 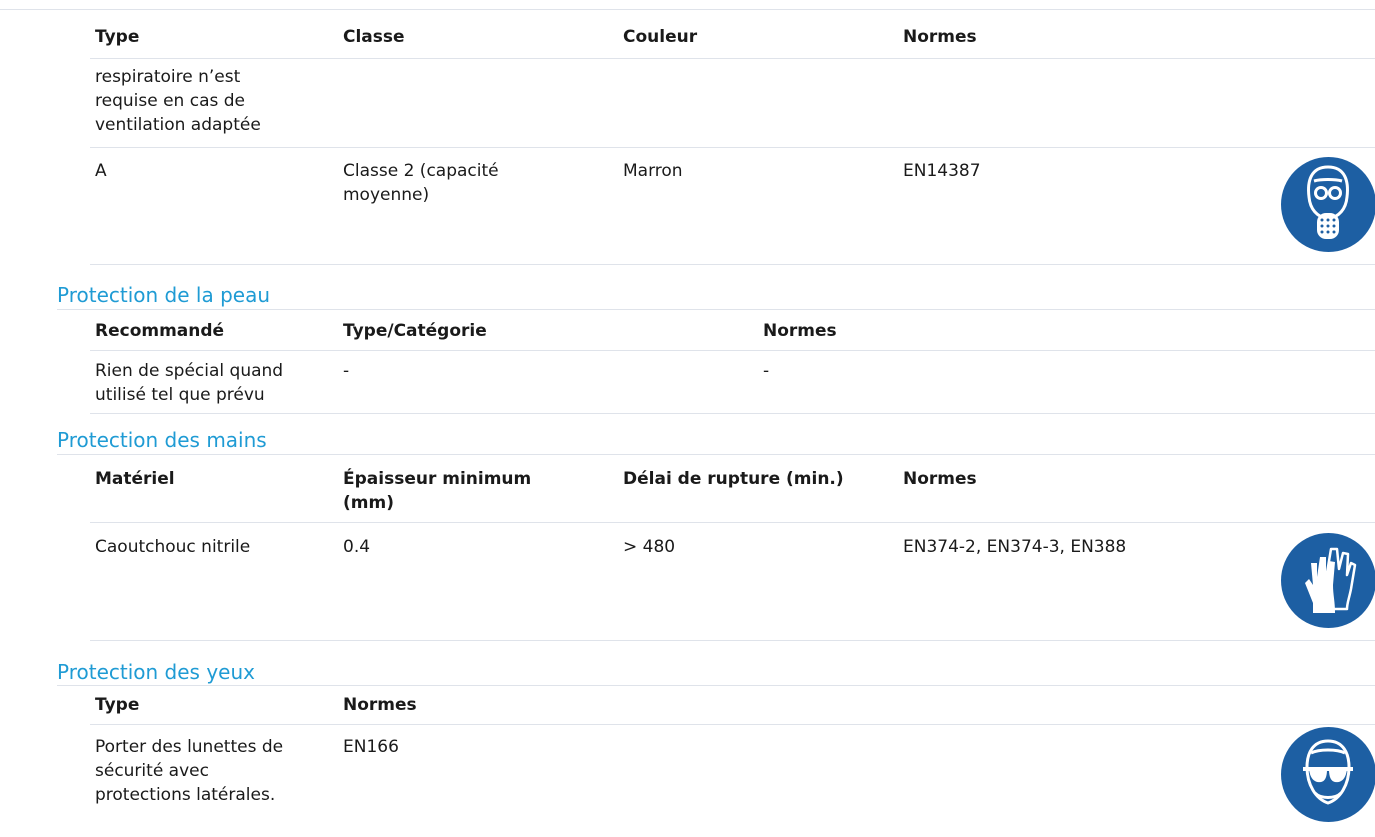 What do you see at coordinates (732, 264) in the screenshot?
I see `resp-bottom-rule` at bounding box center [732, 264].